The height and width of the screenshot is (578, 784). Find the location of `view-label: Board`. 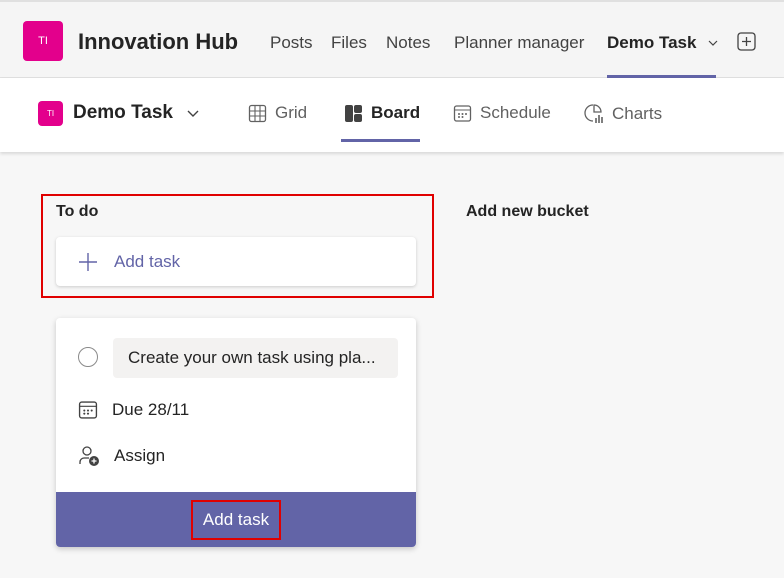

view-label: Board is located at coordinates (396, 112).